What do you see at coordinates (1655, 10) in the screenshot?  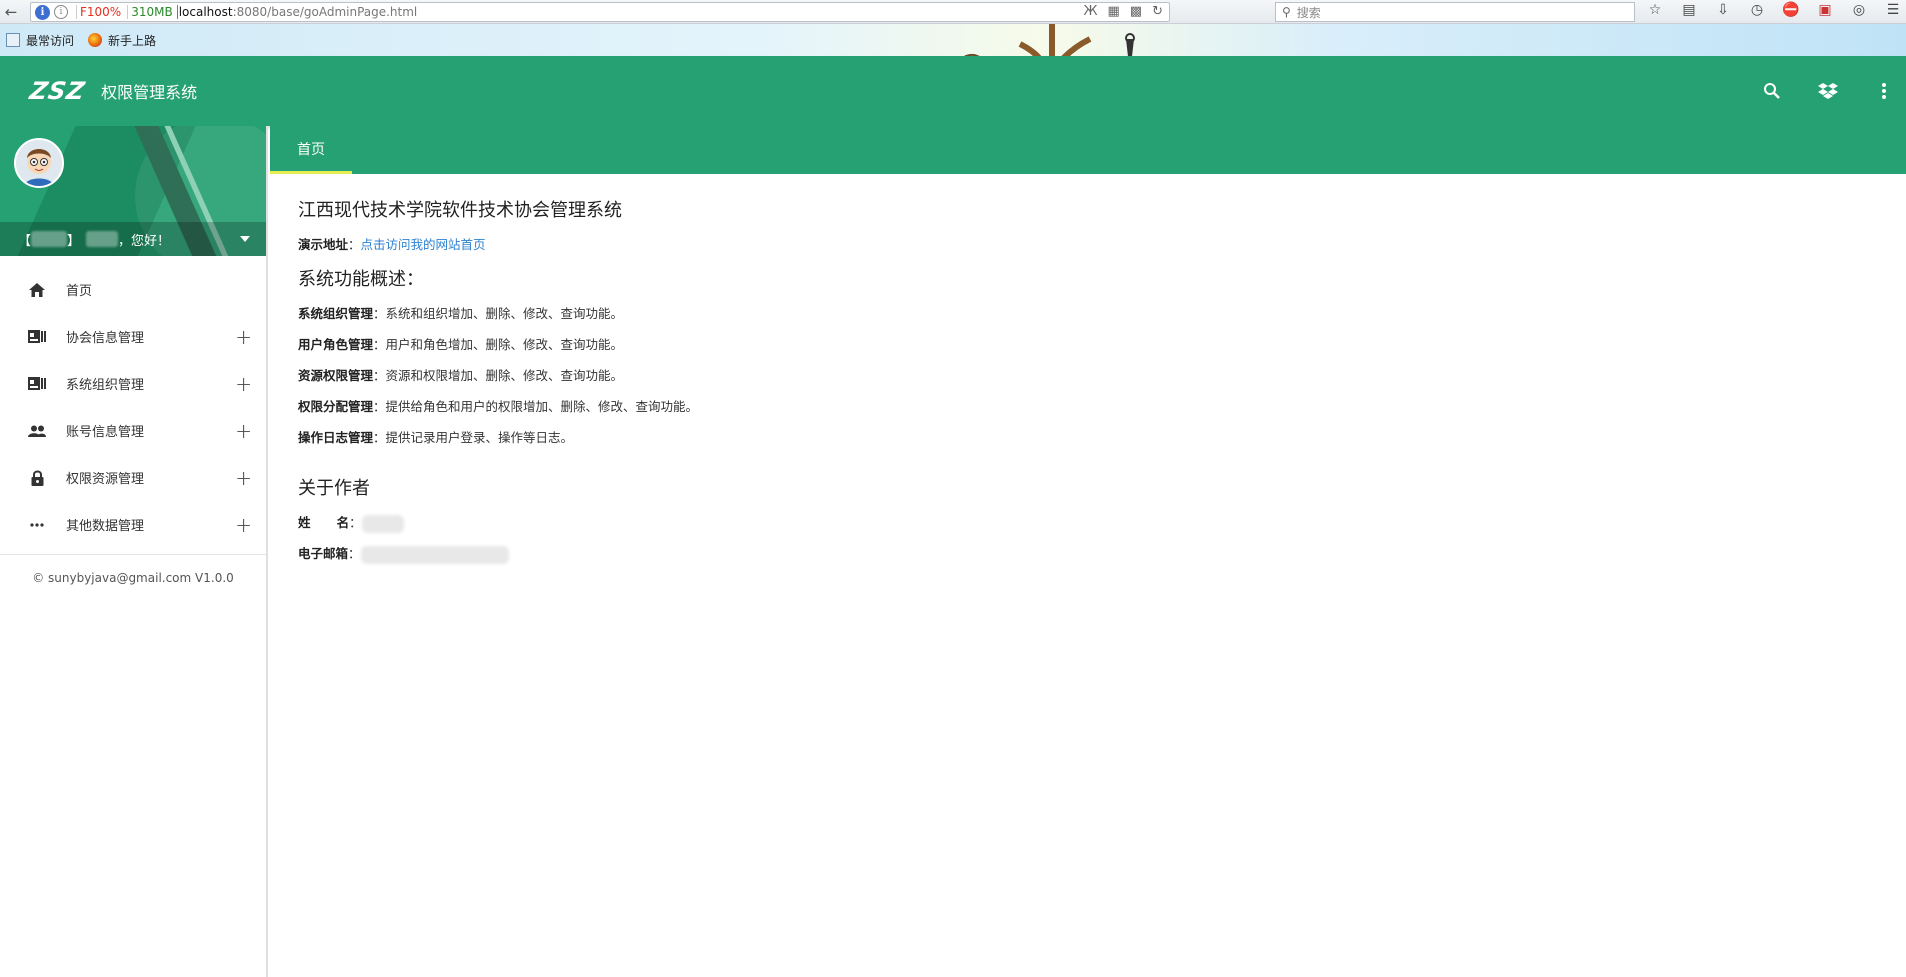 I see `bookmark-star-icon: ☆` at bounding box center [1655, 10].